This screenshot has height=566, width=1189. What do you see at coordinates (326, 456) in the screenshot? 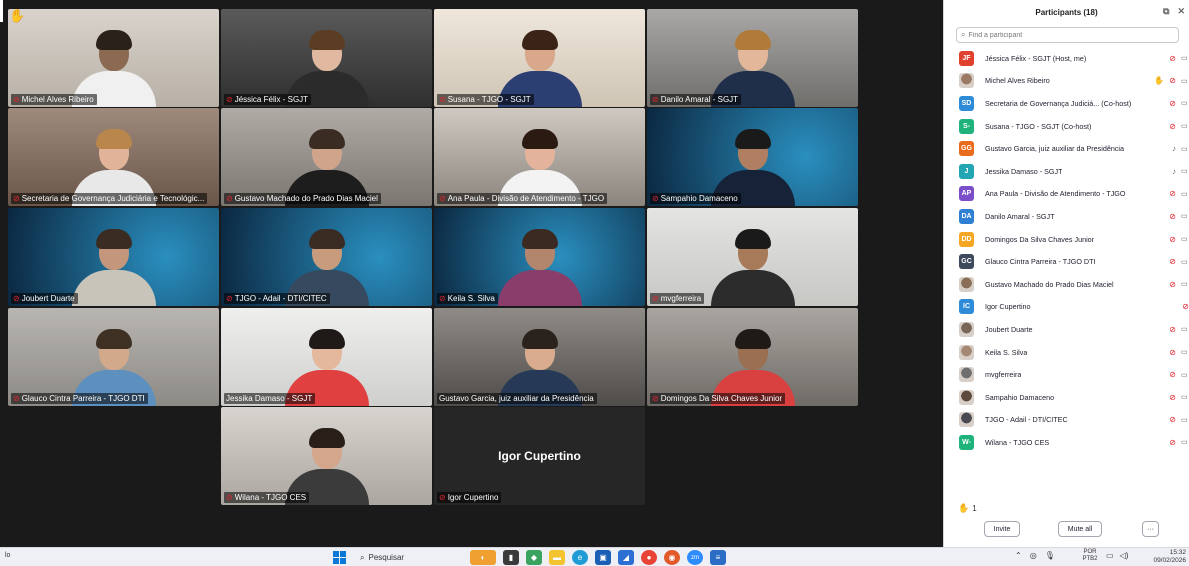
I see `video-tile: ⊘ Wilana - TJGO CES` at bounding box center [326, 456].